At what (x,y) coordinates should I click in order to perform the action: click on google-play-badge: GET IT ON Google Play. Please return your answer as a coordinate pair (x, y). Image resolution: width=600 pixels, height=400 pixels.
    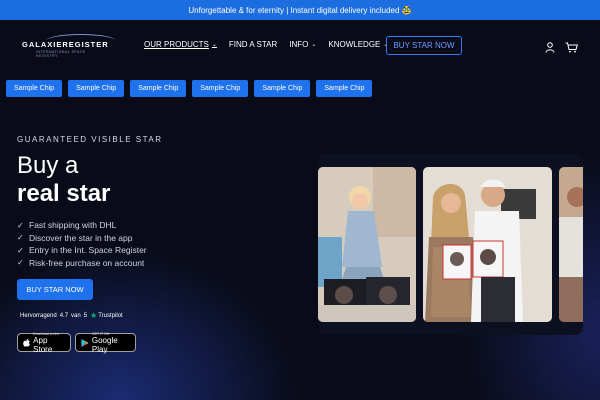
    Looking at the image, I should click on (105, 343).